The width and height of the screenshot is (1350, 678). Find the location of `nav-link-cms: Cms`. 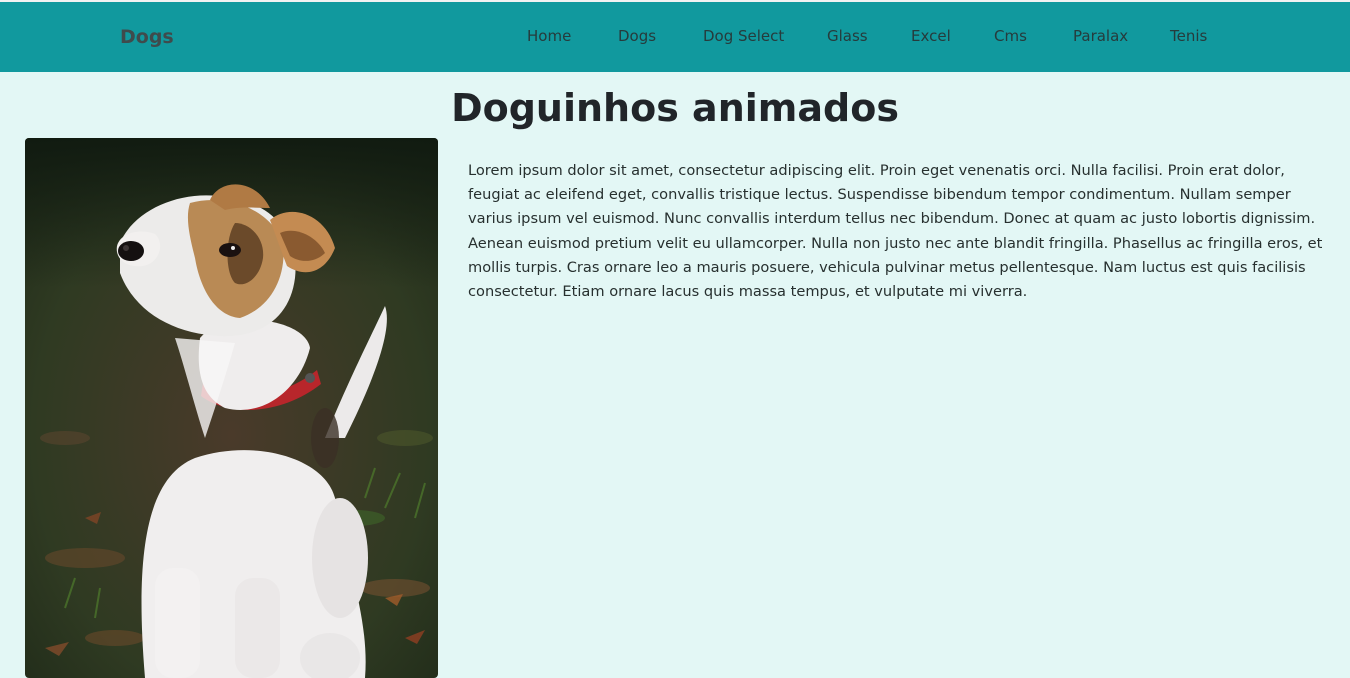

nav-link-cms: Cms is located at coordinates (1010, 36).